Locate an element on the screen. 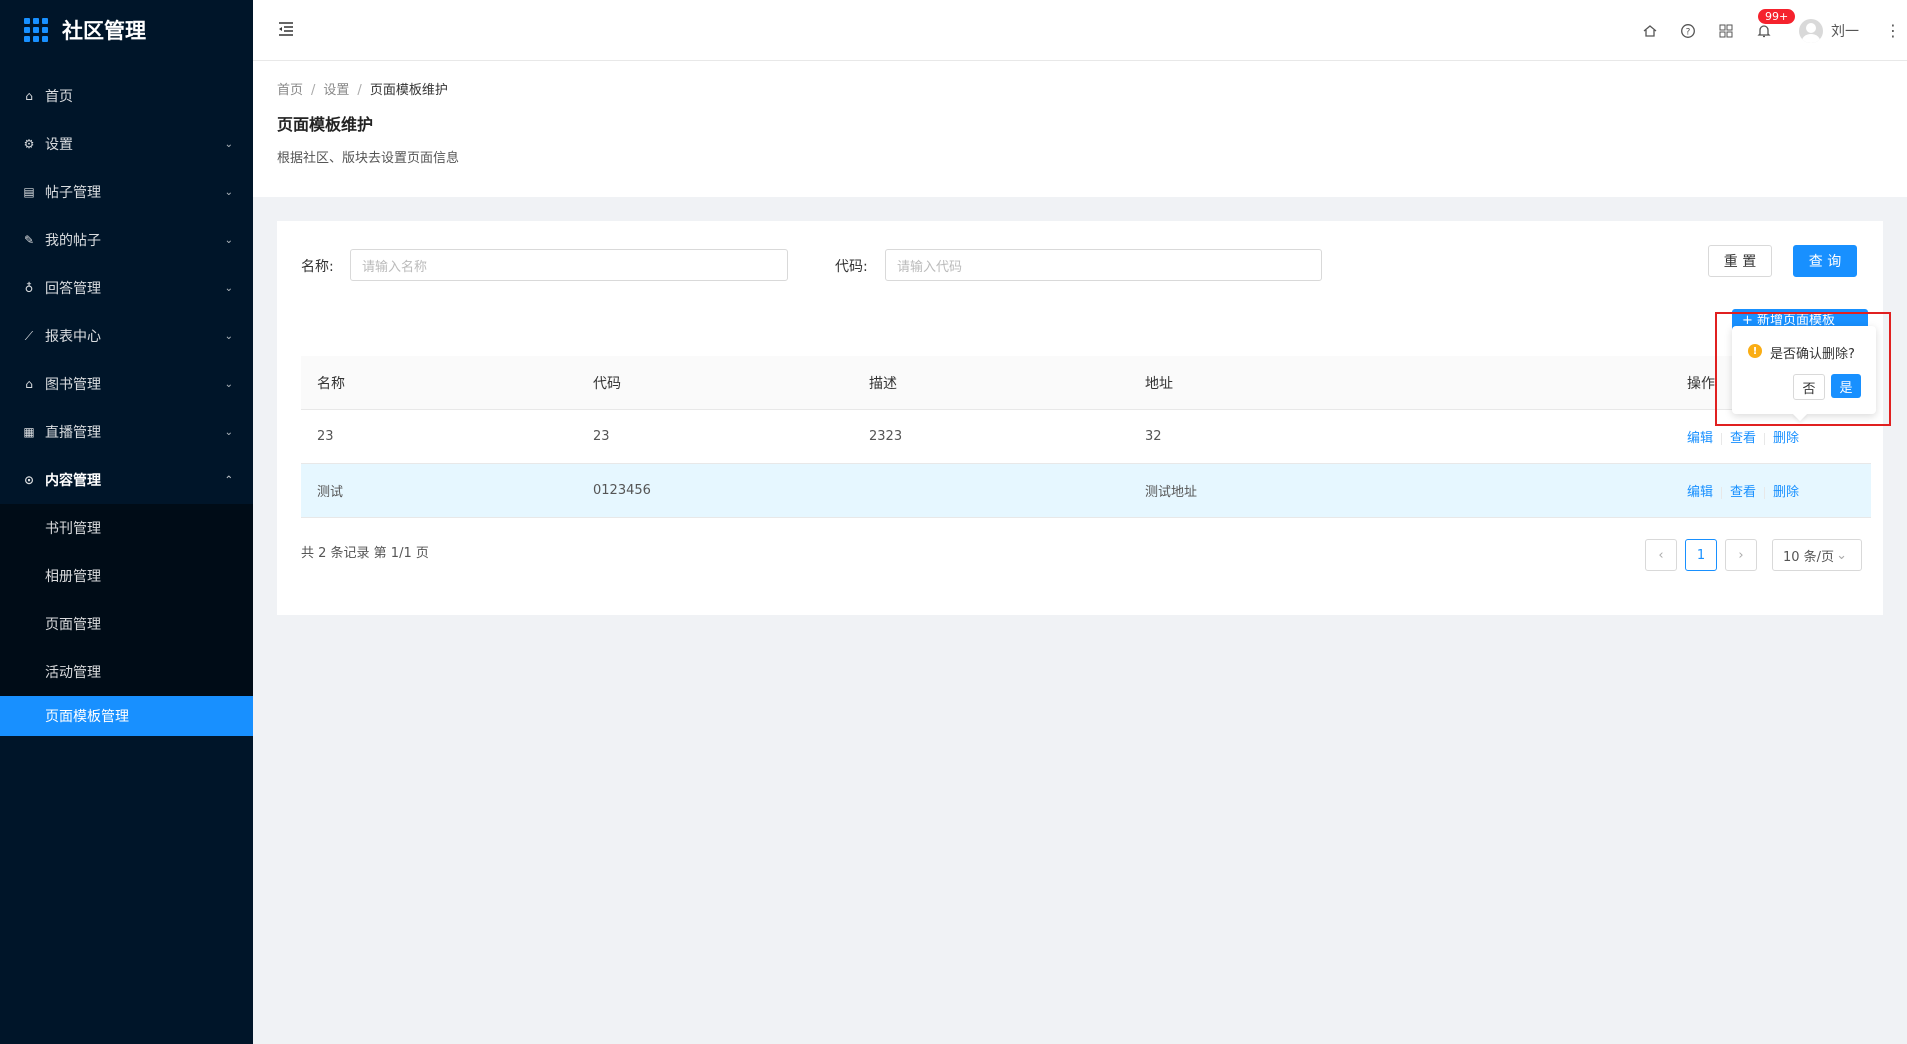 This screenshot has height=1044, width=1907. page-header: 首页 / 设置 / 页面模板维护 页面模板维护 根据社区、版块去设置页面信息 is located at coordinates (1080, 129).